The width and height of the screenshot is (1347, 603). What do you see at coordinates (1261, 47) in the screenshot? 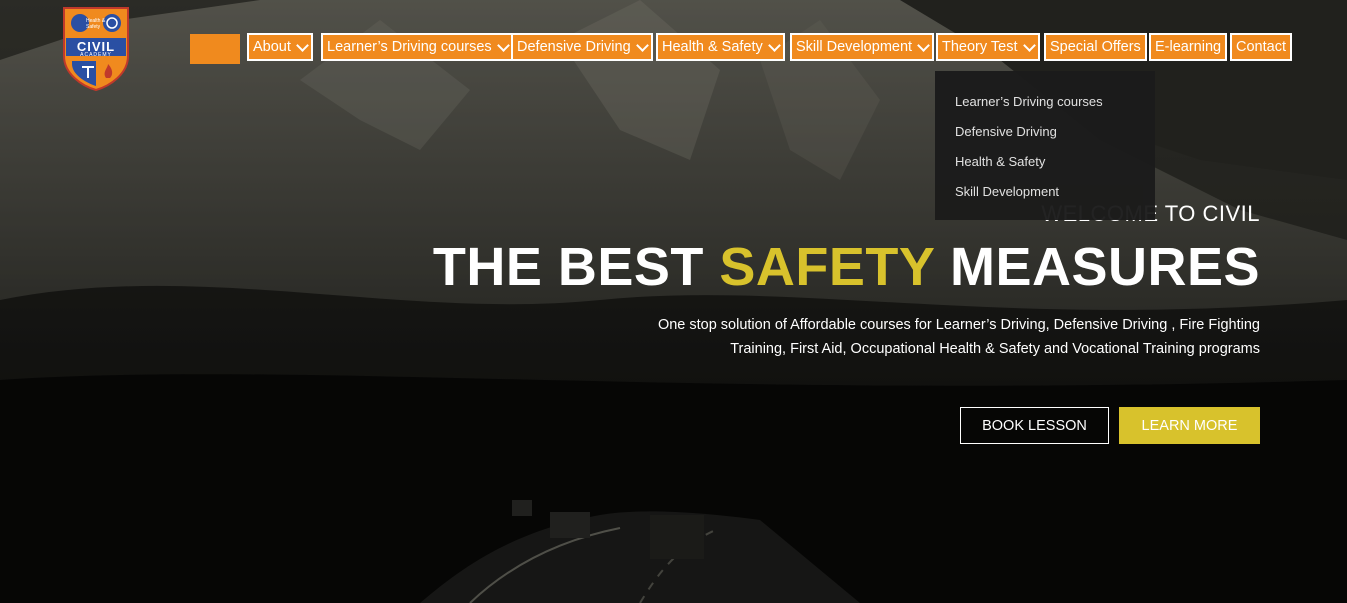
I see `nav-contact: Contact` at bounding box center [1261, 47].